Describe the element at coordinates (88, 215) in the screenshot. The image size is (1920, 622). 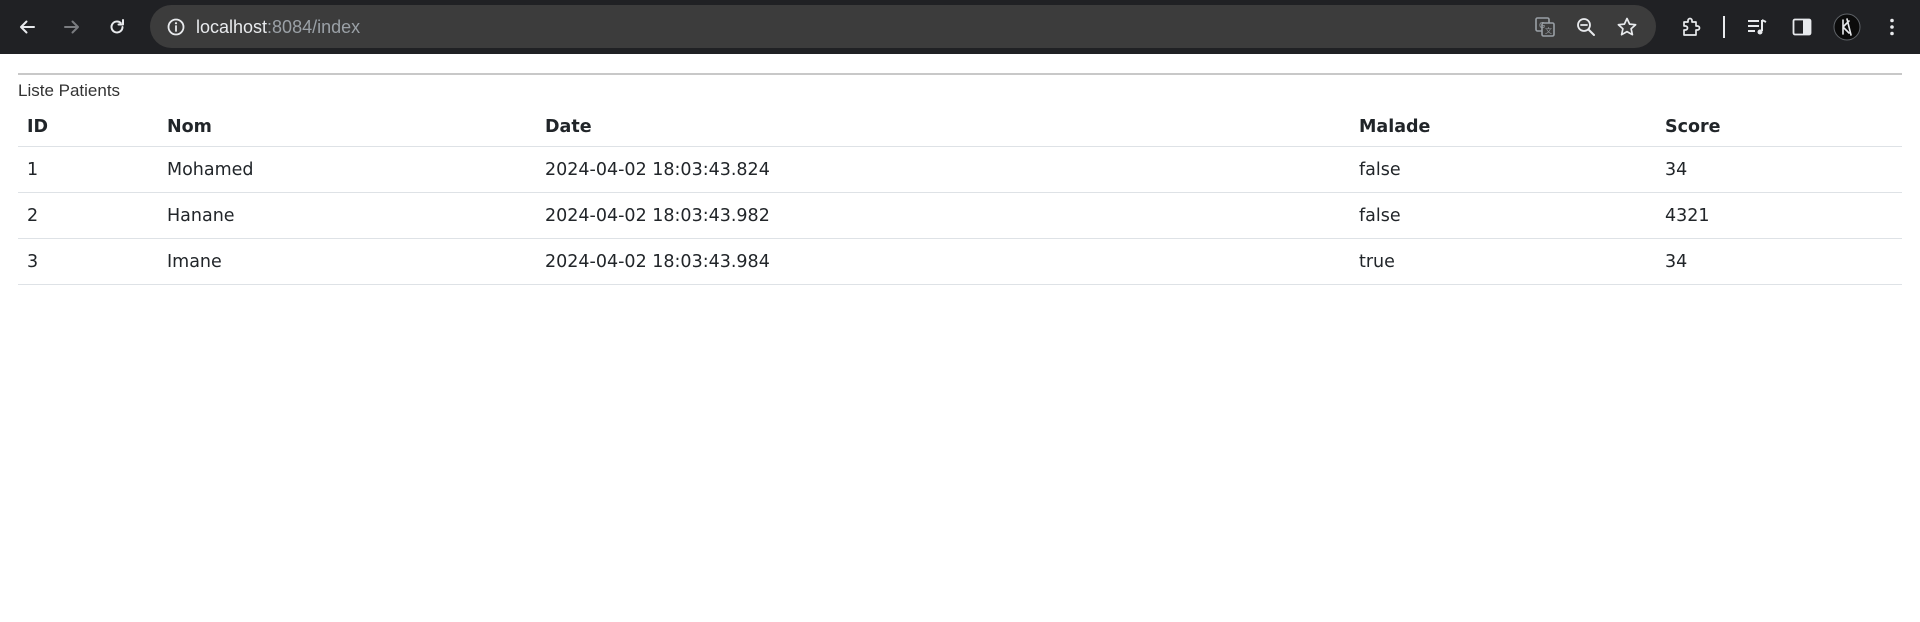
I see `cell-id: 2` at that location.